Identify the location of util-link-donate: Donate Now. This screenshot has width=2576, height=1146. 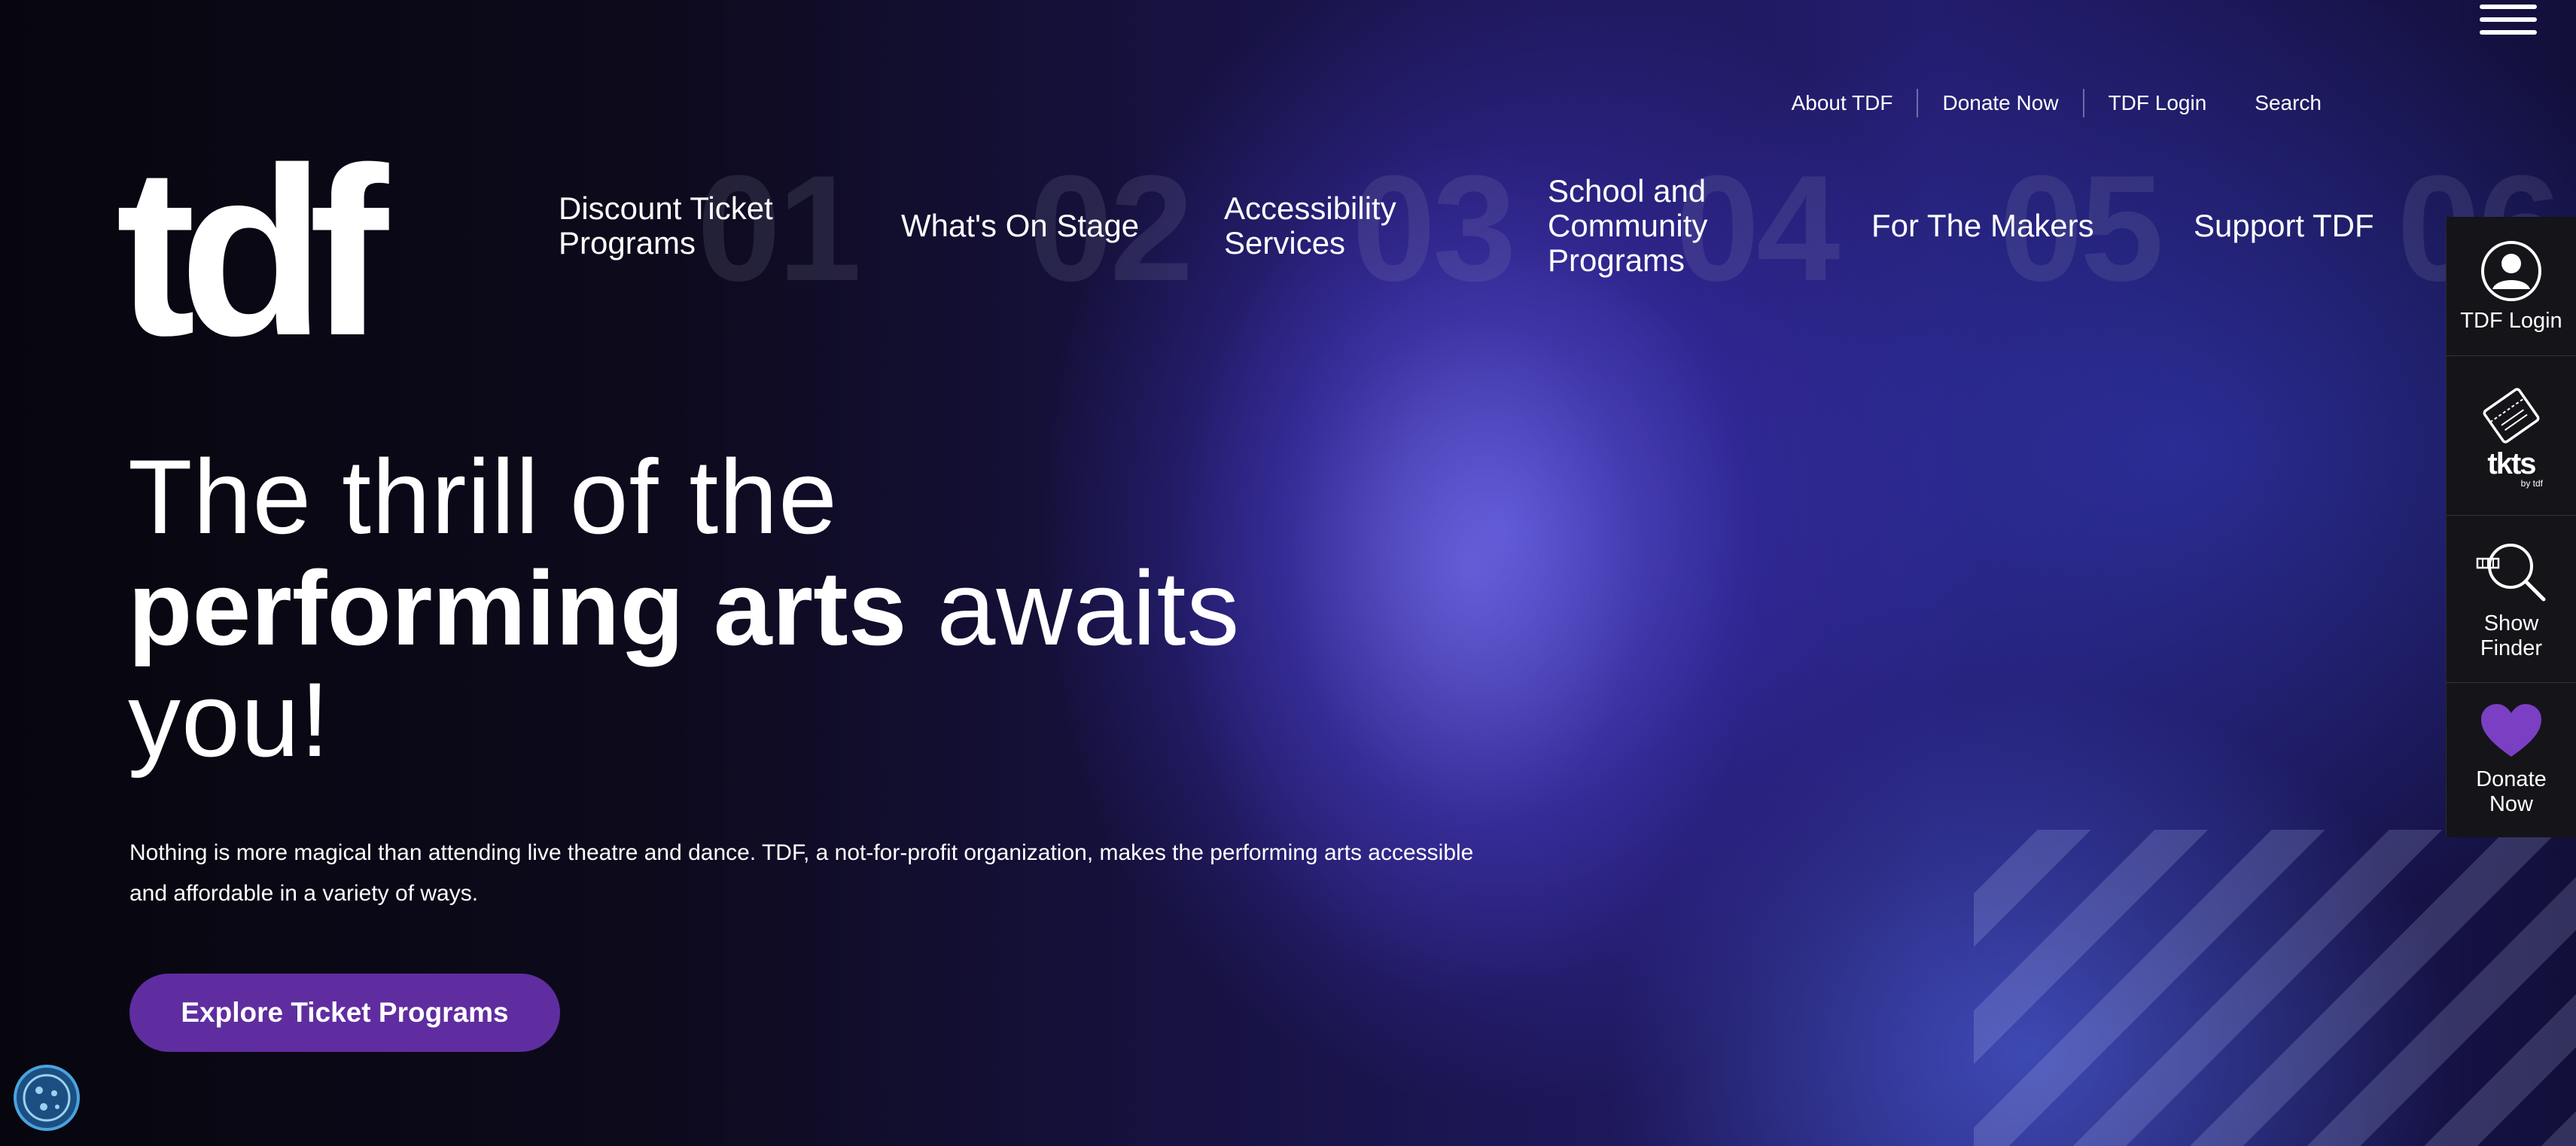
(1999, 103).